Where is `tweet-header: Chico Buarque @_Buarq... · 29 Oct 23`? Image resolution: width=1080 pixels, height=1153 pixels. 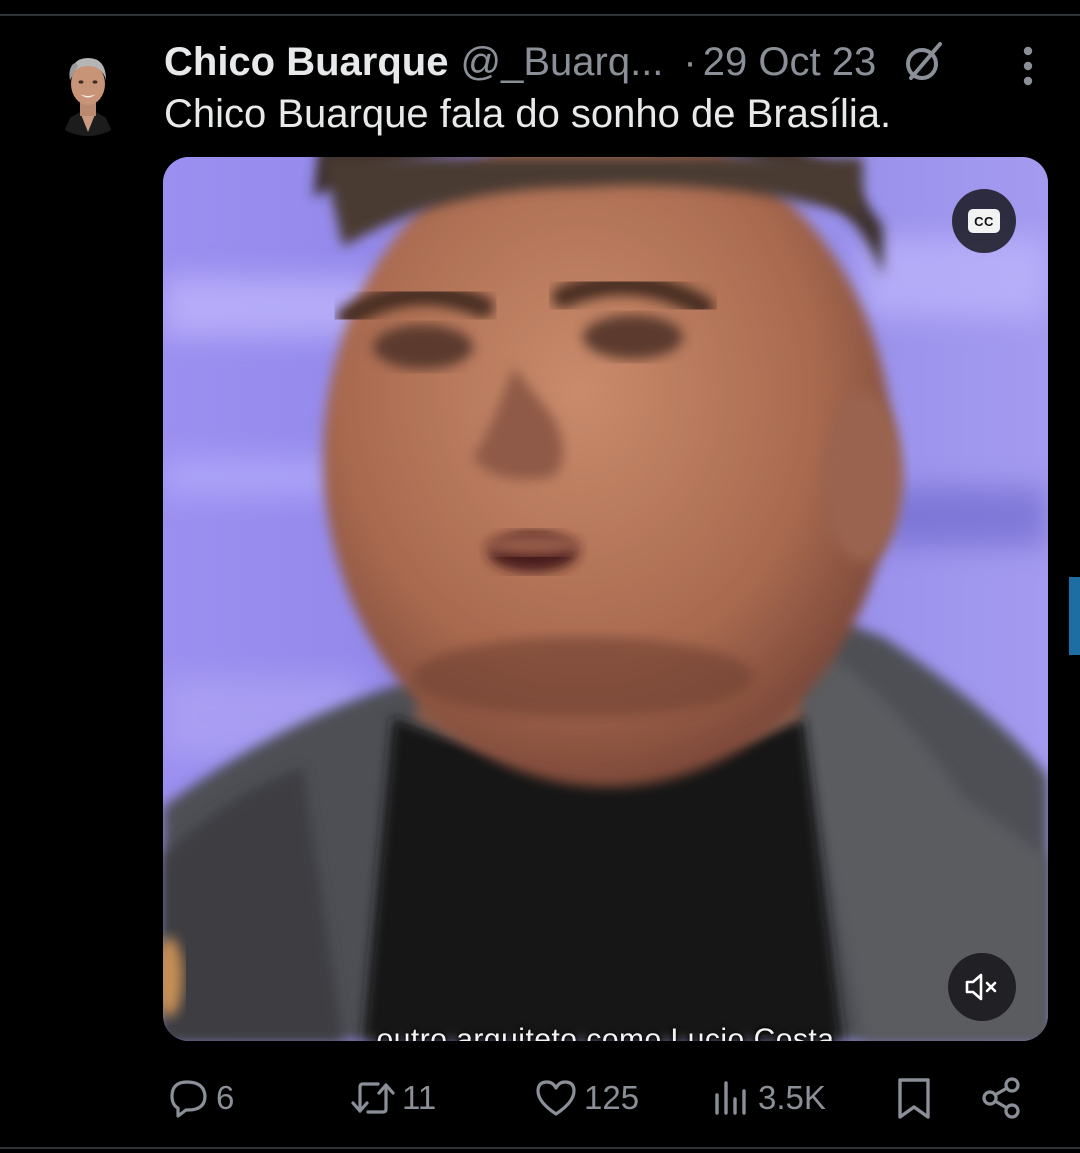
tweet-header: Chico Buarque @_Buarq... · 29 Oct 23 is located at coordinates (555, 62).